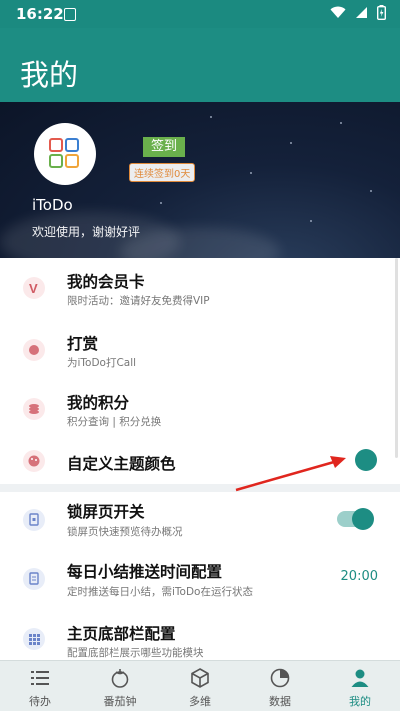 The image size is (400, 711). What do you see at coordinates (164, 147) in the screenshot?
I see `signin-button: 签到` at bounding box center [164, 147].